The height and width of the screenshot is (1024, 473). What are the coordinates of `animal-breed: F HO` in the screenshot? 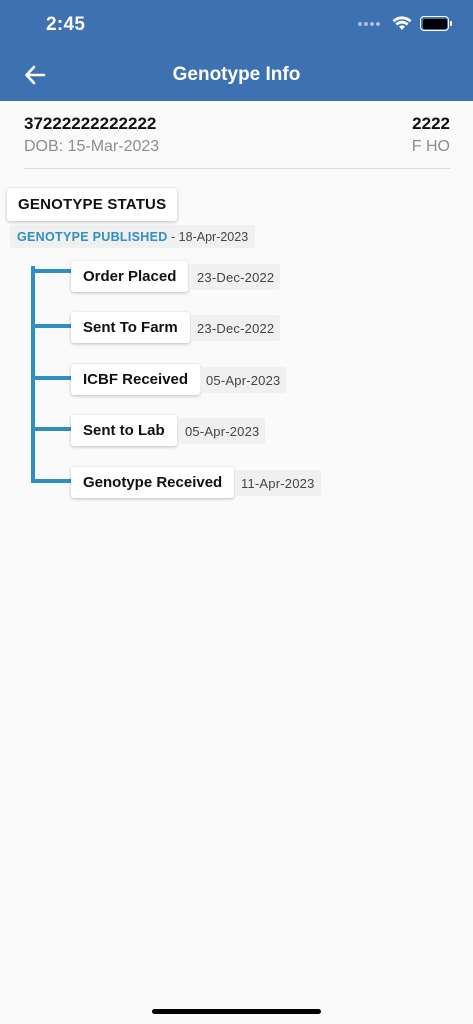 It's located at (430, 146).